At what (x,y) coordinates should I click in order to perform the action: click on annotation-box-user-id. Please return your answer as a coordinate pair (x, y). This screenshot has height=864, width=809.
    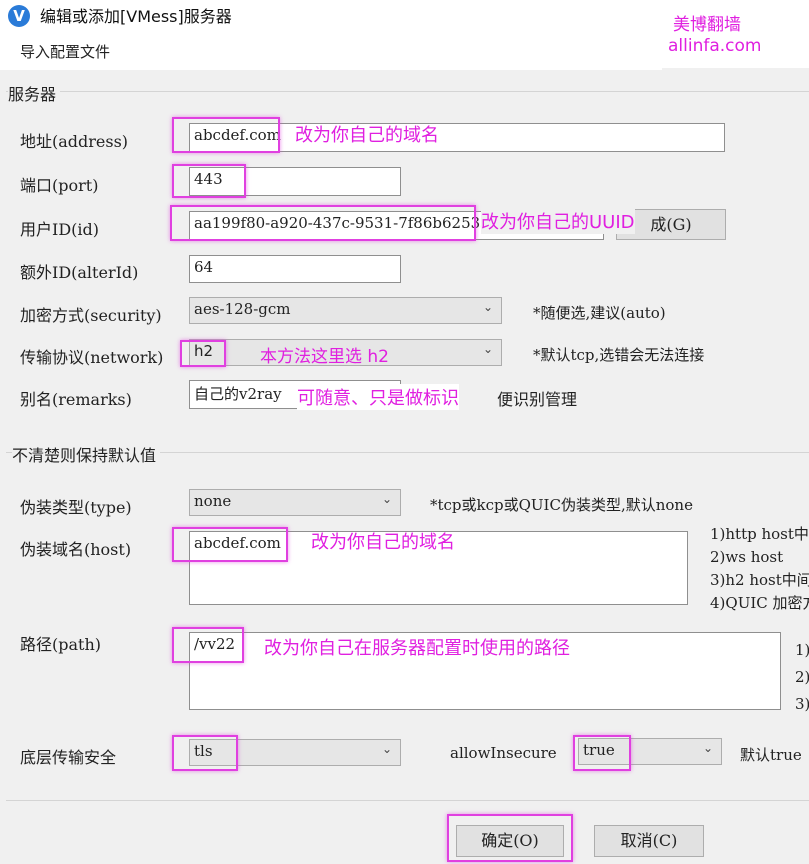
    Looking at the image, I should click on (323, 223).